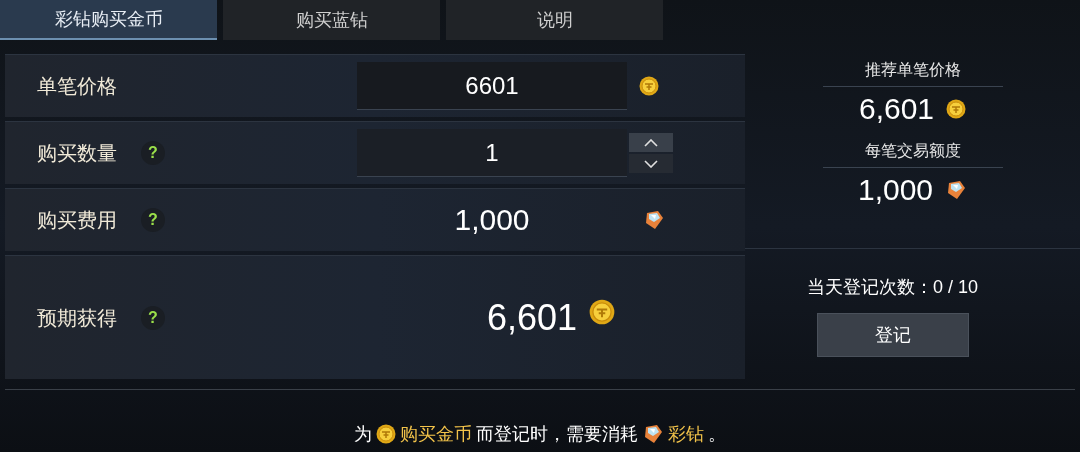 This screenshot has height=452, width=1080. Describe the element at coordinates (77, 318) in the screenshot. I see `row-label: 预期获得` at that location.